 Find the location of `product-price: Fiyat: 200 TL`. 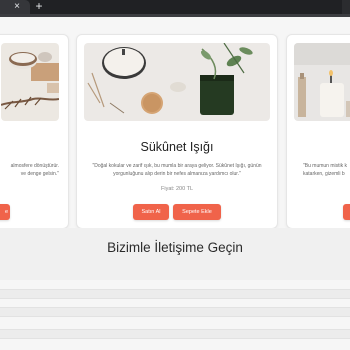

product-price: Fiyat: 200 TL is located at coordinates (177, 189).